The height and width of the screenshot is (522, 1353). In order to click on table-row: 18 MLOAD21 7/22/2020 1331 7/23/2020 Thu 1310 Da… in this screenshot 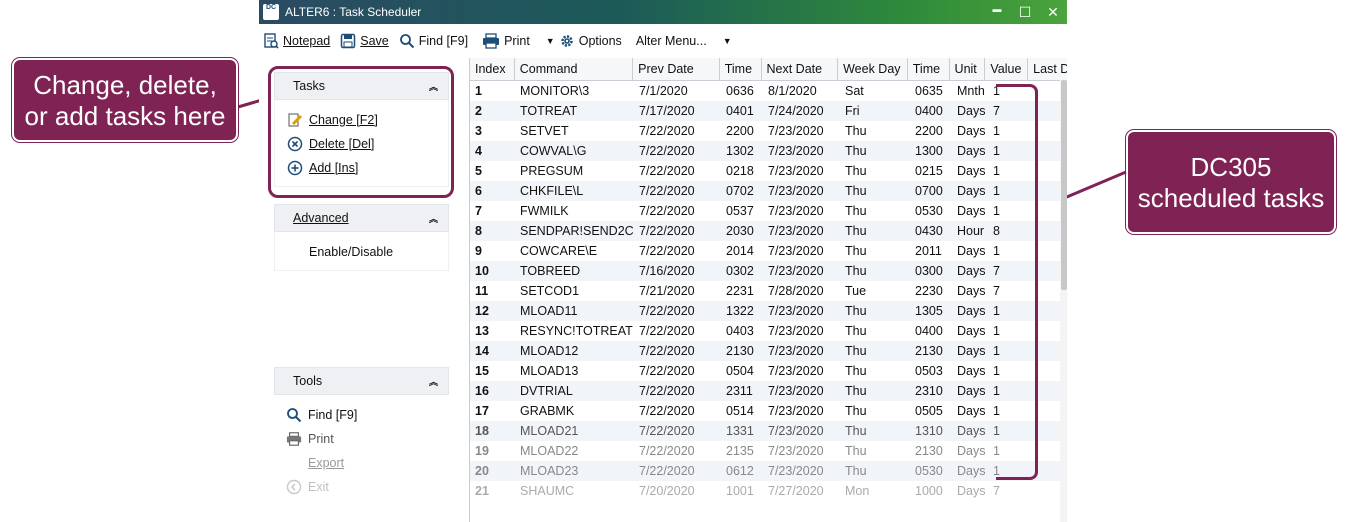, I will do `click(768, 431)`.